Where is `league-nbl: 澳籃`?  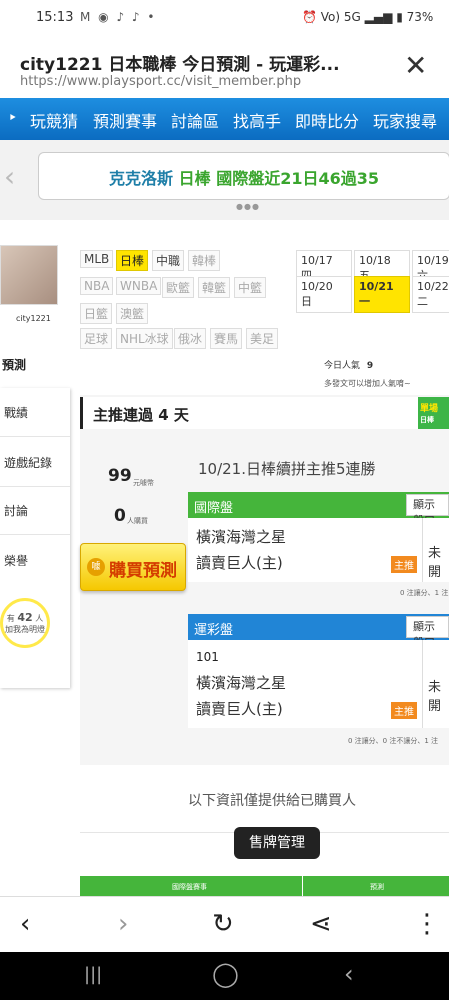 league-nbl: 澳籃 is located at coordinates (132, 313).